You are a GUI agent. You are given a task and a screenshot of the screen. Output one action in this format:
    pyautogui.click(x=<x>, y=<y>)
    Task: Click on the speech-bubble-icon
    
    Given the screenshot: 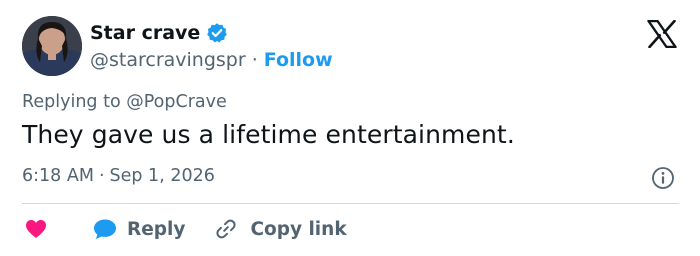 What is the action you would take?
    pyautogui.click(x=105, y=229)
    